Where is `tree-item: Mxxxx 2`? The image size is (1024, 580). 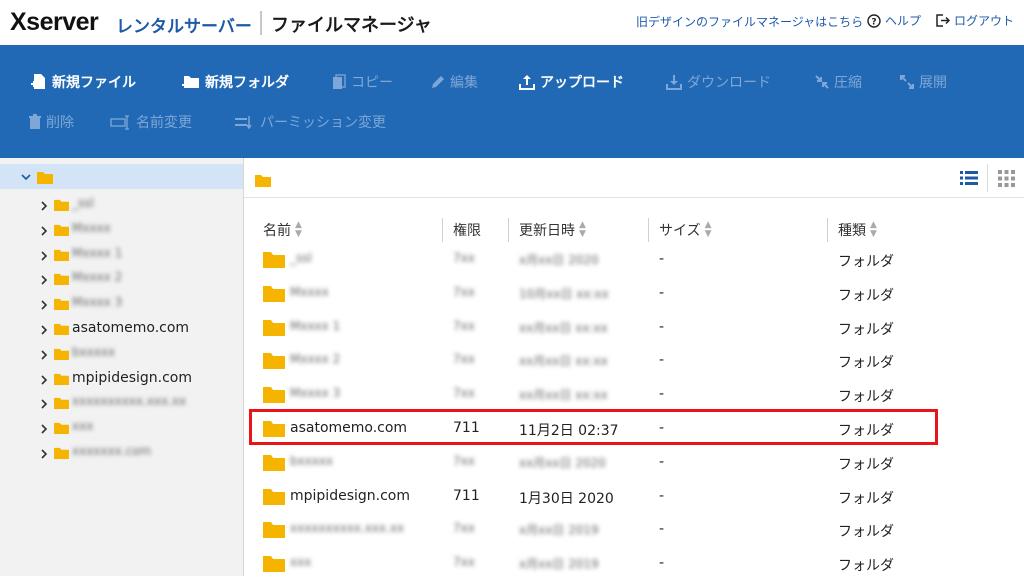
tree-item: Mxxxx 2 is located at coordinates (121, 279).